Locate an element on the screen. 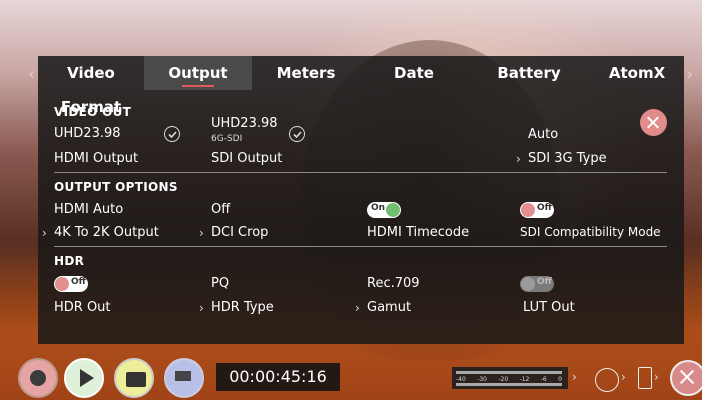 The width and height of the screenshot is (702, 400). tab-meters: Meters is located at coordinates (306, 73).